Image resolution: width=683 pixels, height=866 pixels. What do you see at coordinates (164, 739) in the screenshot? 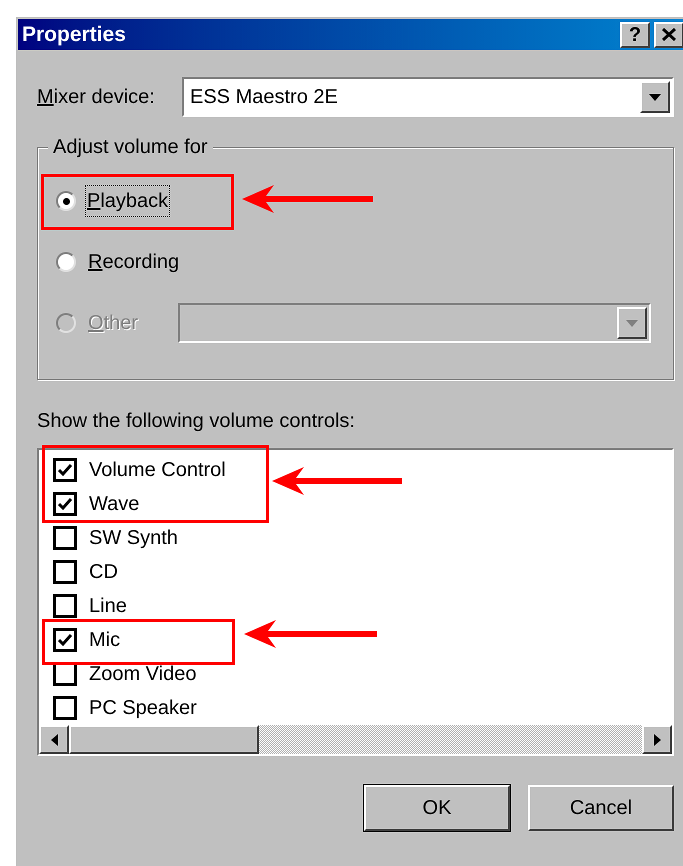
I see `scroll-thumb` at bounding box center [164, 739].